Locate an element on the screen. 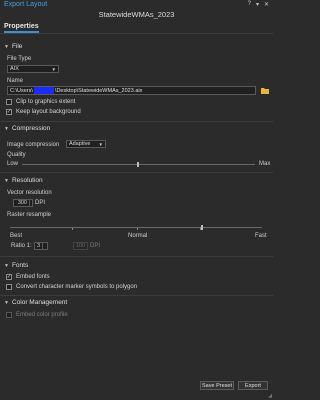 This screenshot has height=400, width=320. raster-resample-label: Raster resample is located at coordinates (29, 215).